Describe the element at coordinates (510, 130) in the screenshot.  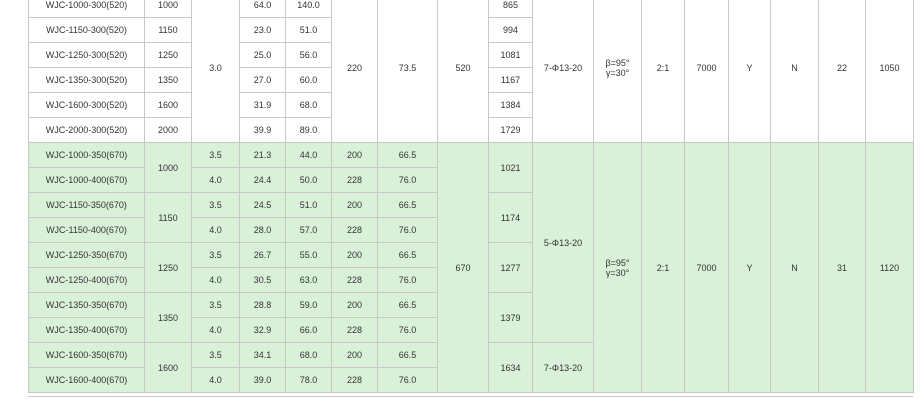
I see `weight-cell: 1729` at that location.